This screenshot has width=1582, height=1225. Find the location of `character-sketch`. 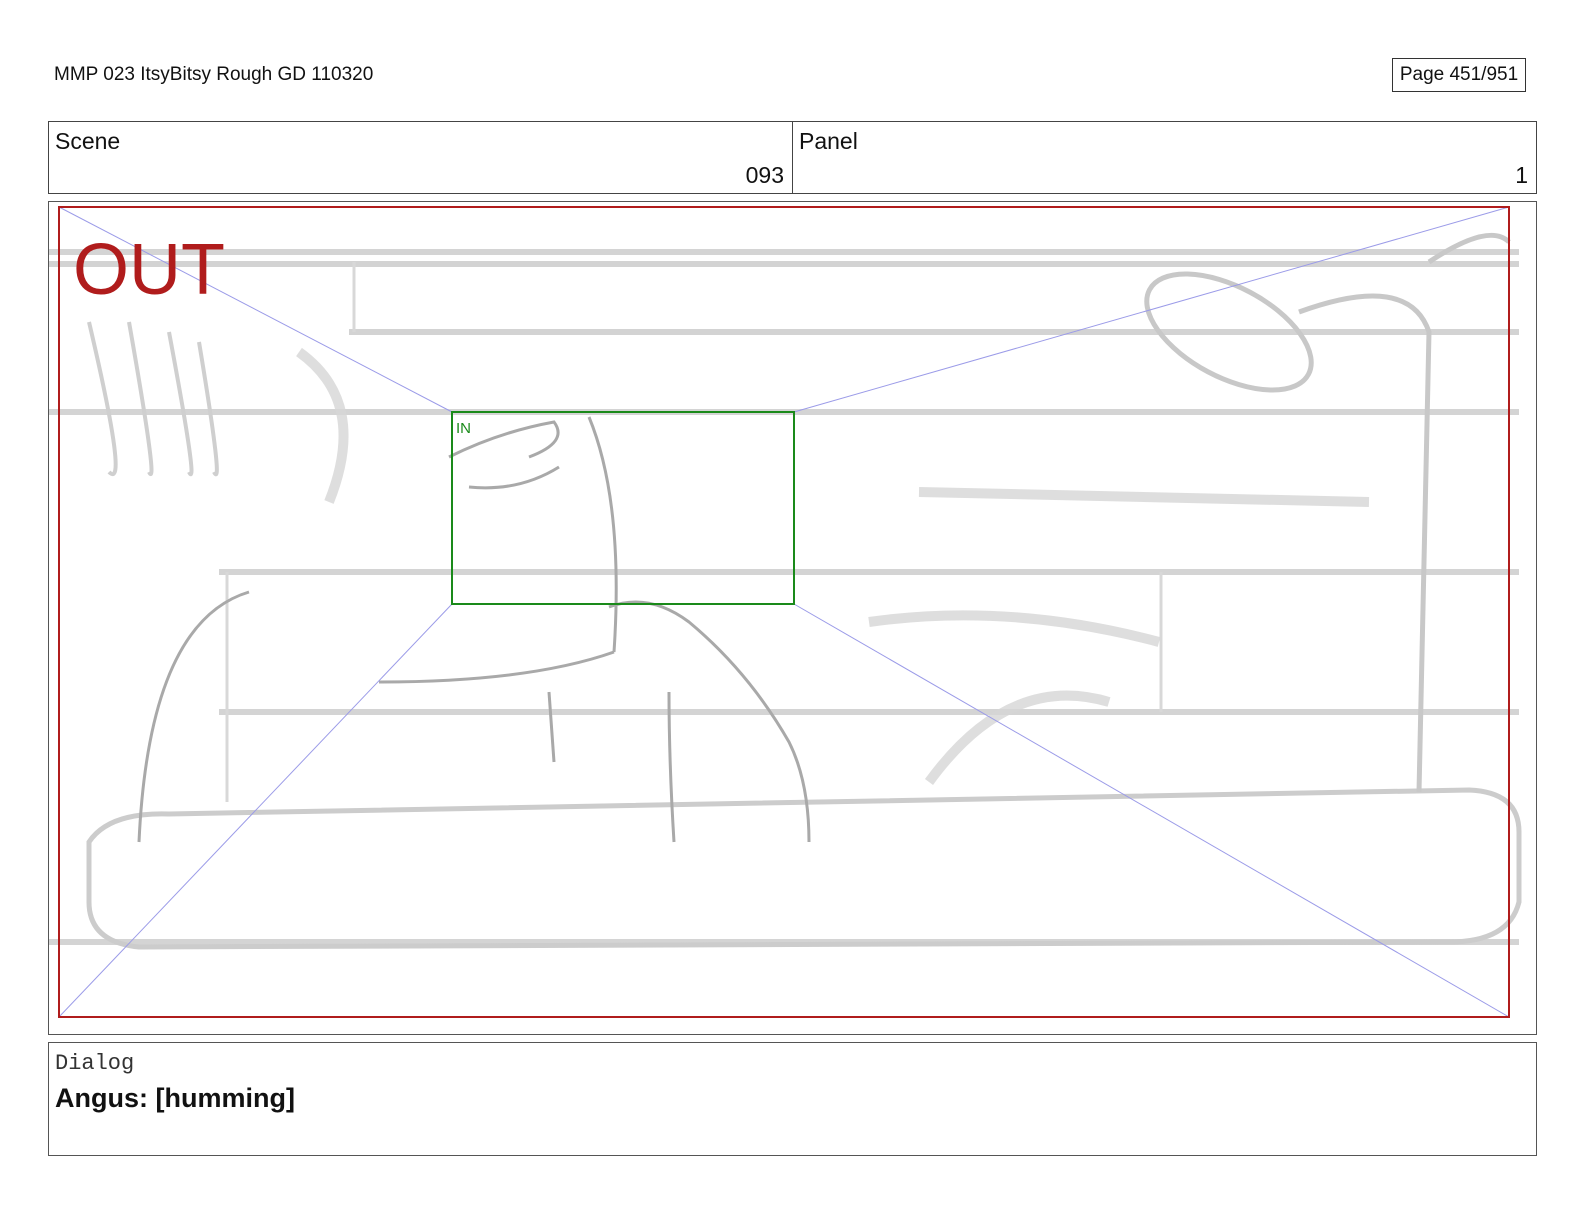

character-sketch is located at coordinates (474, 629).